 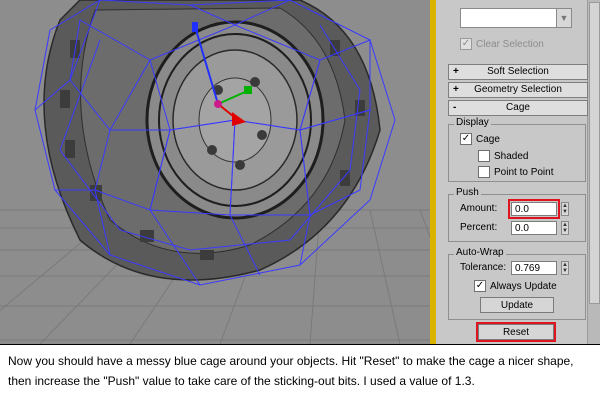 What do you see at coordinates (524, 172) in the screenshot?
I see `point-to-point-label: Point to Point` at bounding box center [524, 172].